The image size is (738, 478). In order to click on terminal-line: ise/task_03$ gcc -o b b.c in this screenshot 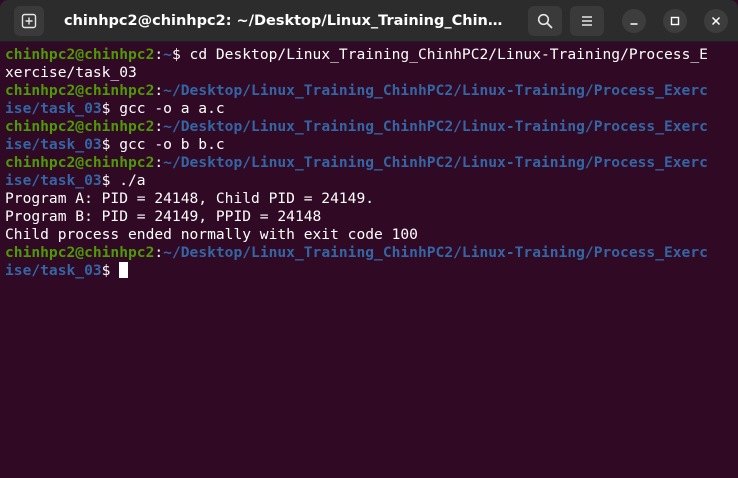, I will do `click(370, 145)`.